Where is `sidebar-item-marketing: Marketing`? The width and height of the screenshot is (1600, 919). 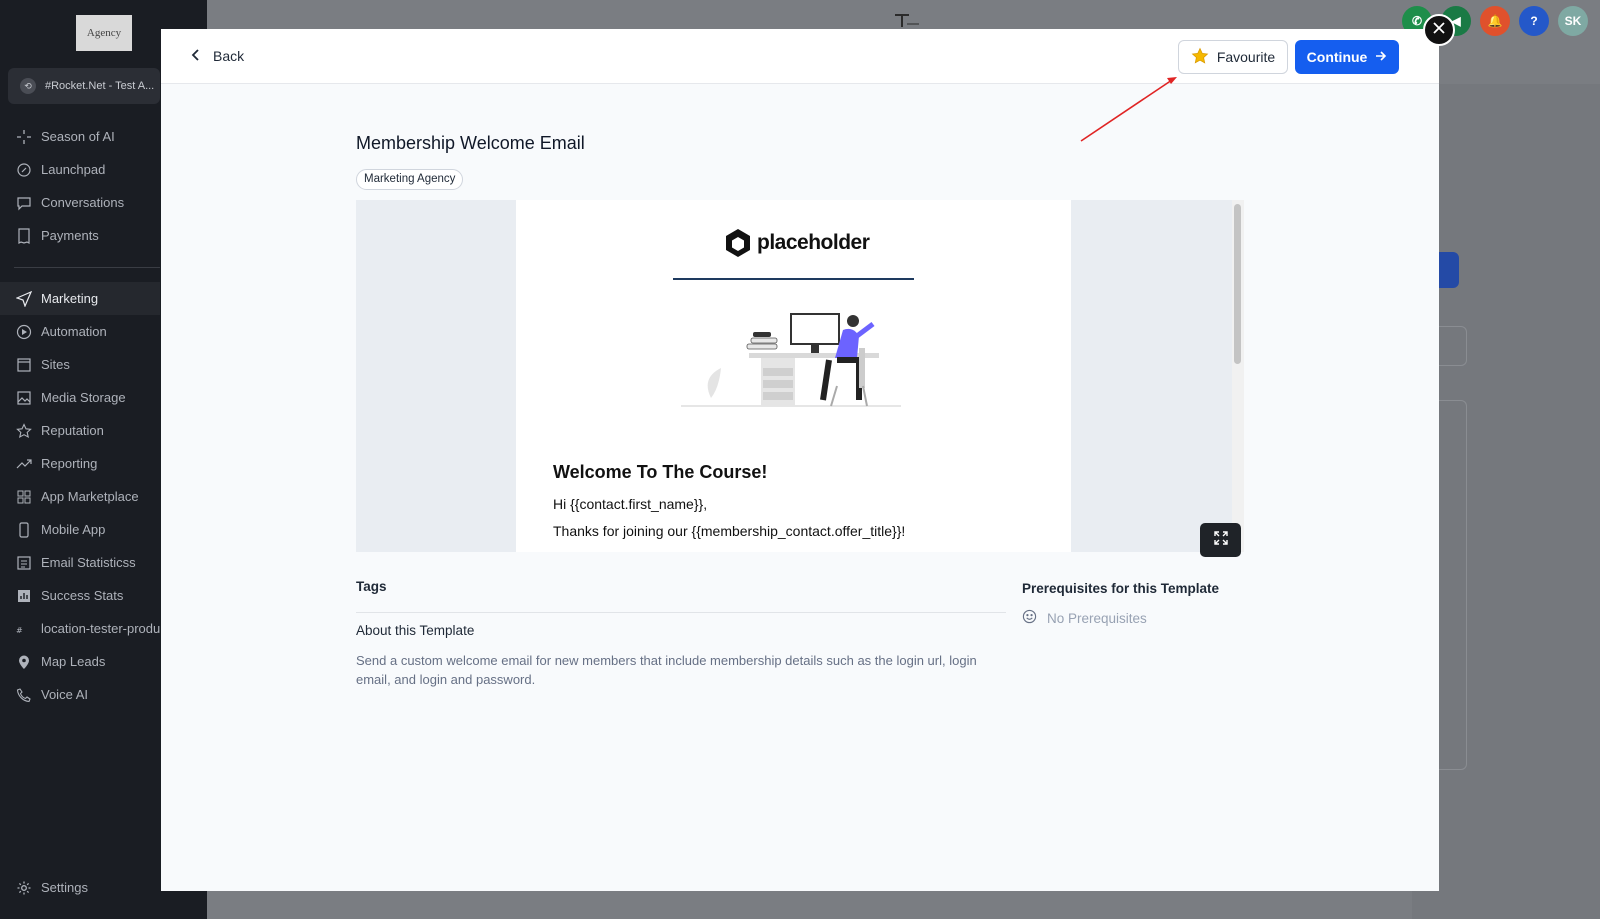
sidebar-item-marketing: Marketing is located at coordinates (80, 298).